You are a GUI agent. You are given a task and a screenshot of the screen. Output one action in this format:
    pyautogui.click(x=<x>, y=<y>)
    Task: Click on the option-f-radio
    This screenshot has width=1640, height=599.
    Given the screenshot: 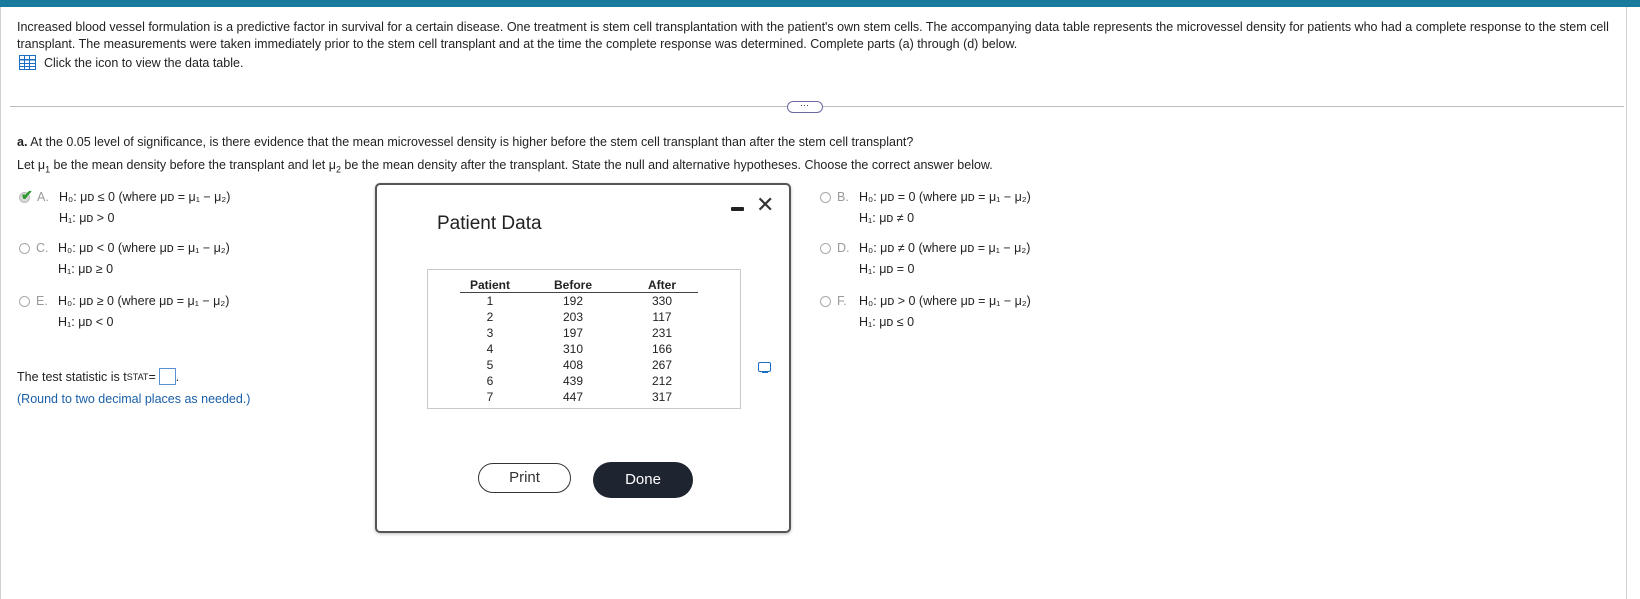 What is the action you would take?
    pyautogui.click(x=825, y=301)
    